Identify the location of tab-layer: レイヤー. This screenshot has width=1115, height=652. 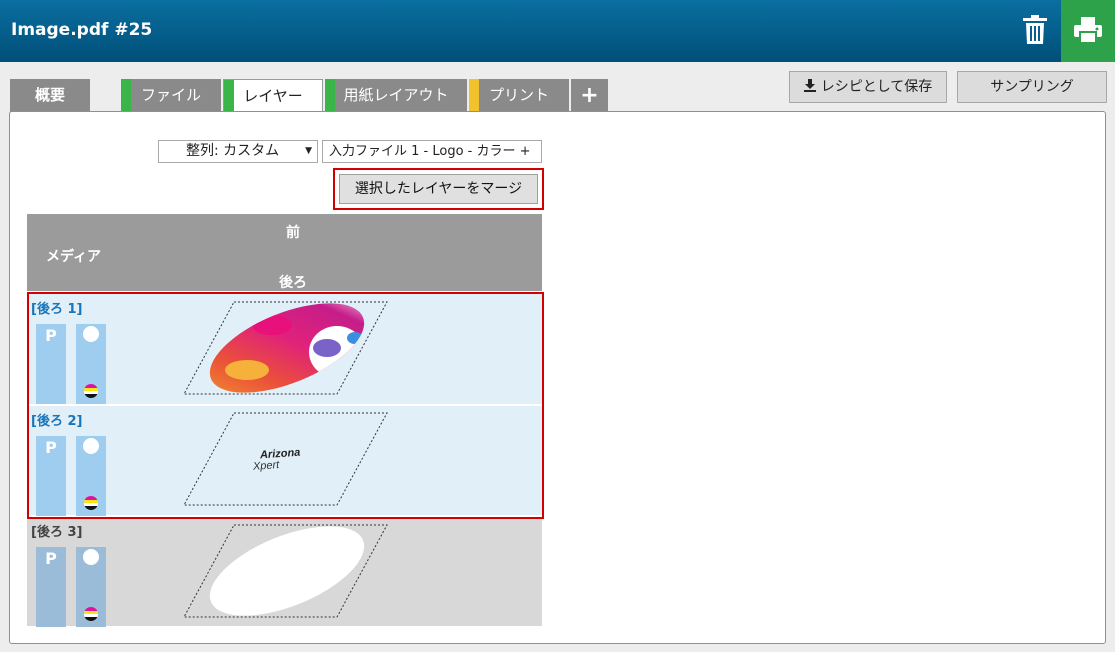
(273, 96).